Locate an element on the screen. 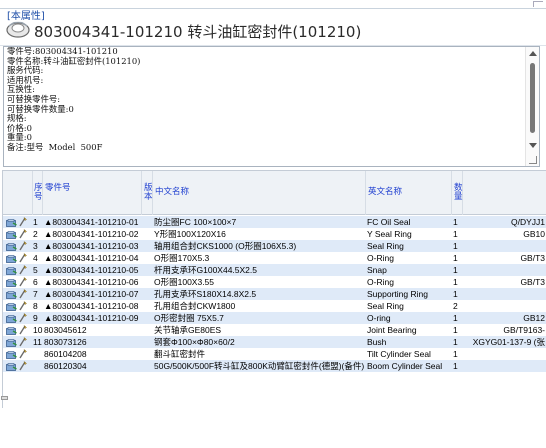 The image size is (546, 448). cell-seq: 4 is located at coordinates (35, 258).